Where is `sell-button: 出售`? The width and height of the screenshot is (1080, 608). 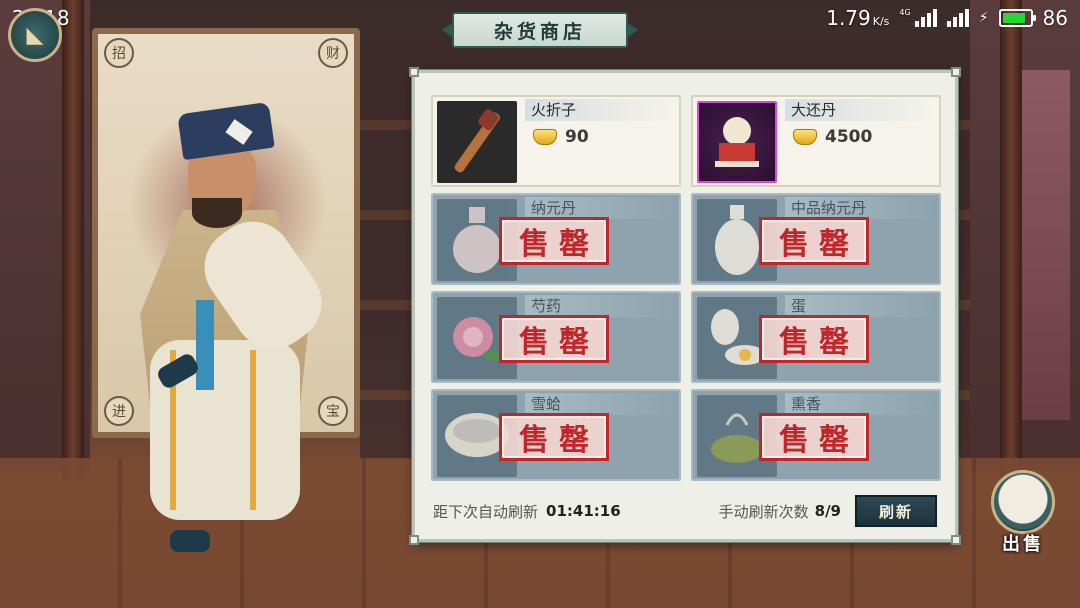 sell-button: 出售 is located at coordinates (1023, 515).